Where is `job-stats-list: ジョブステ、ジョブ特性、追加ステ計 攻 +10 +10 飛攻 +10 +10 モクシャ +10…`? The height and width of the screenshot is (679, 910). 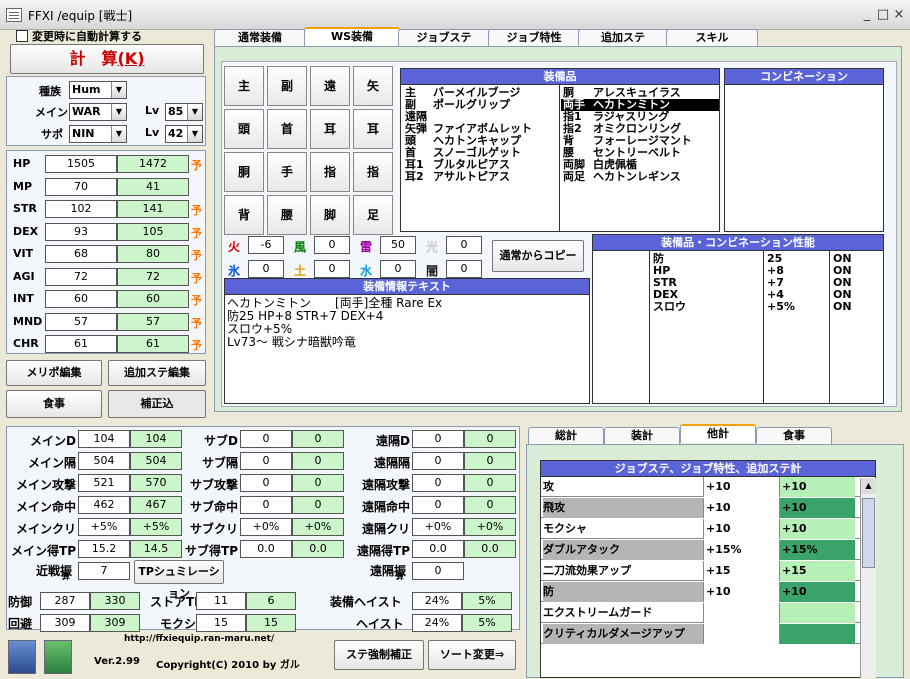 job-stats-list: ジョブステ、ジョブ特性、追加ステ計 攻 +10 +10 飛攻 +10 +10 モクシャ +10… is located at coordinates (708, 569).